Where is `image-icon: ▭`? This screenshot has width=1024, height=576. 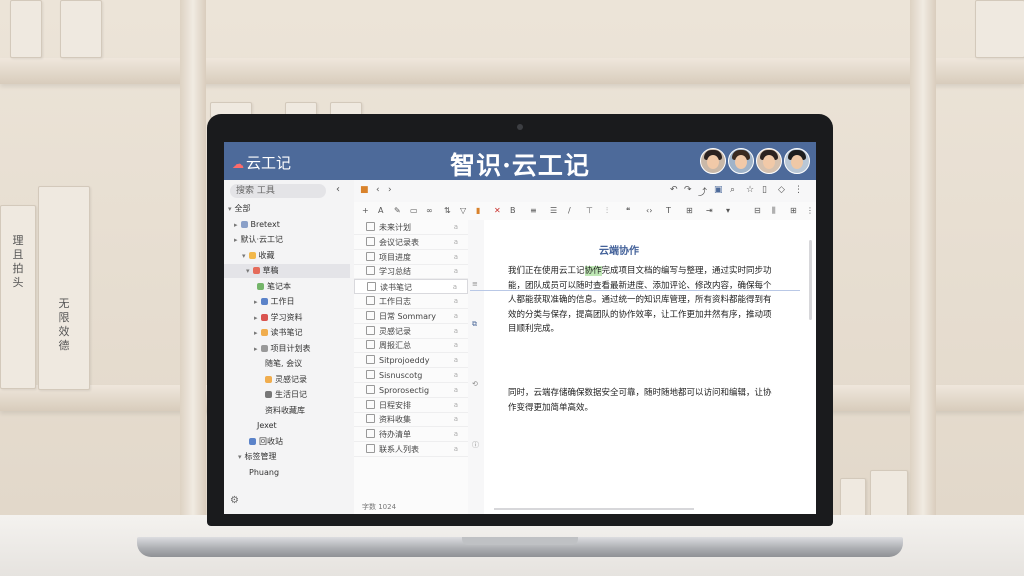
image-icon: ▭ is located at coordinates (414, 210).